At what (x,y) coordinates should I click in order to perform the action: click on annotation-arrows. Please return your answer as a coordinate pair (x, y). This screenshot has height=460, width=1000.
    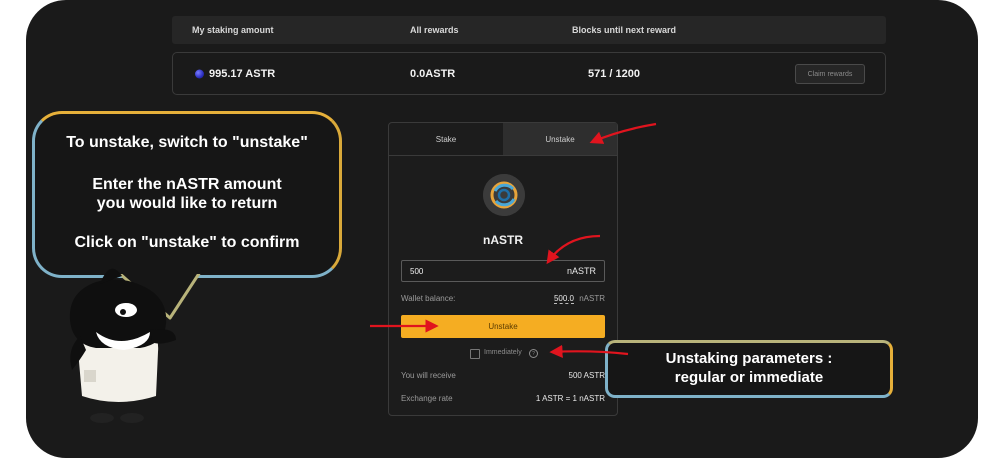
    Looking at the image, I should click on (513, 240).